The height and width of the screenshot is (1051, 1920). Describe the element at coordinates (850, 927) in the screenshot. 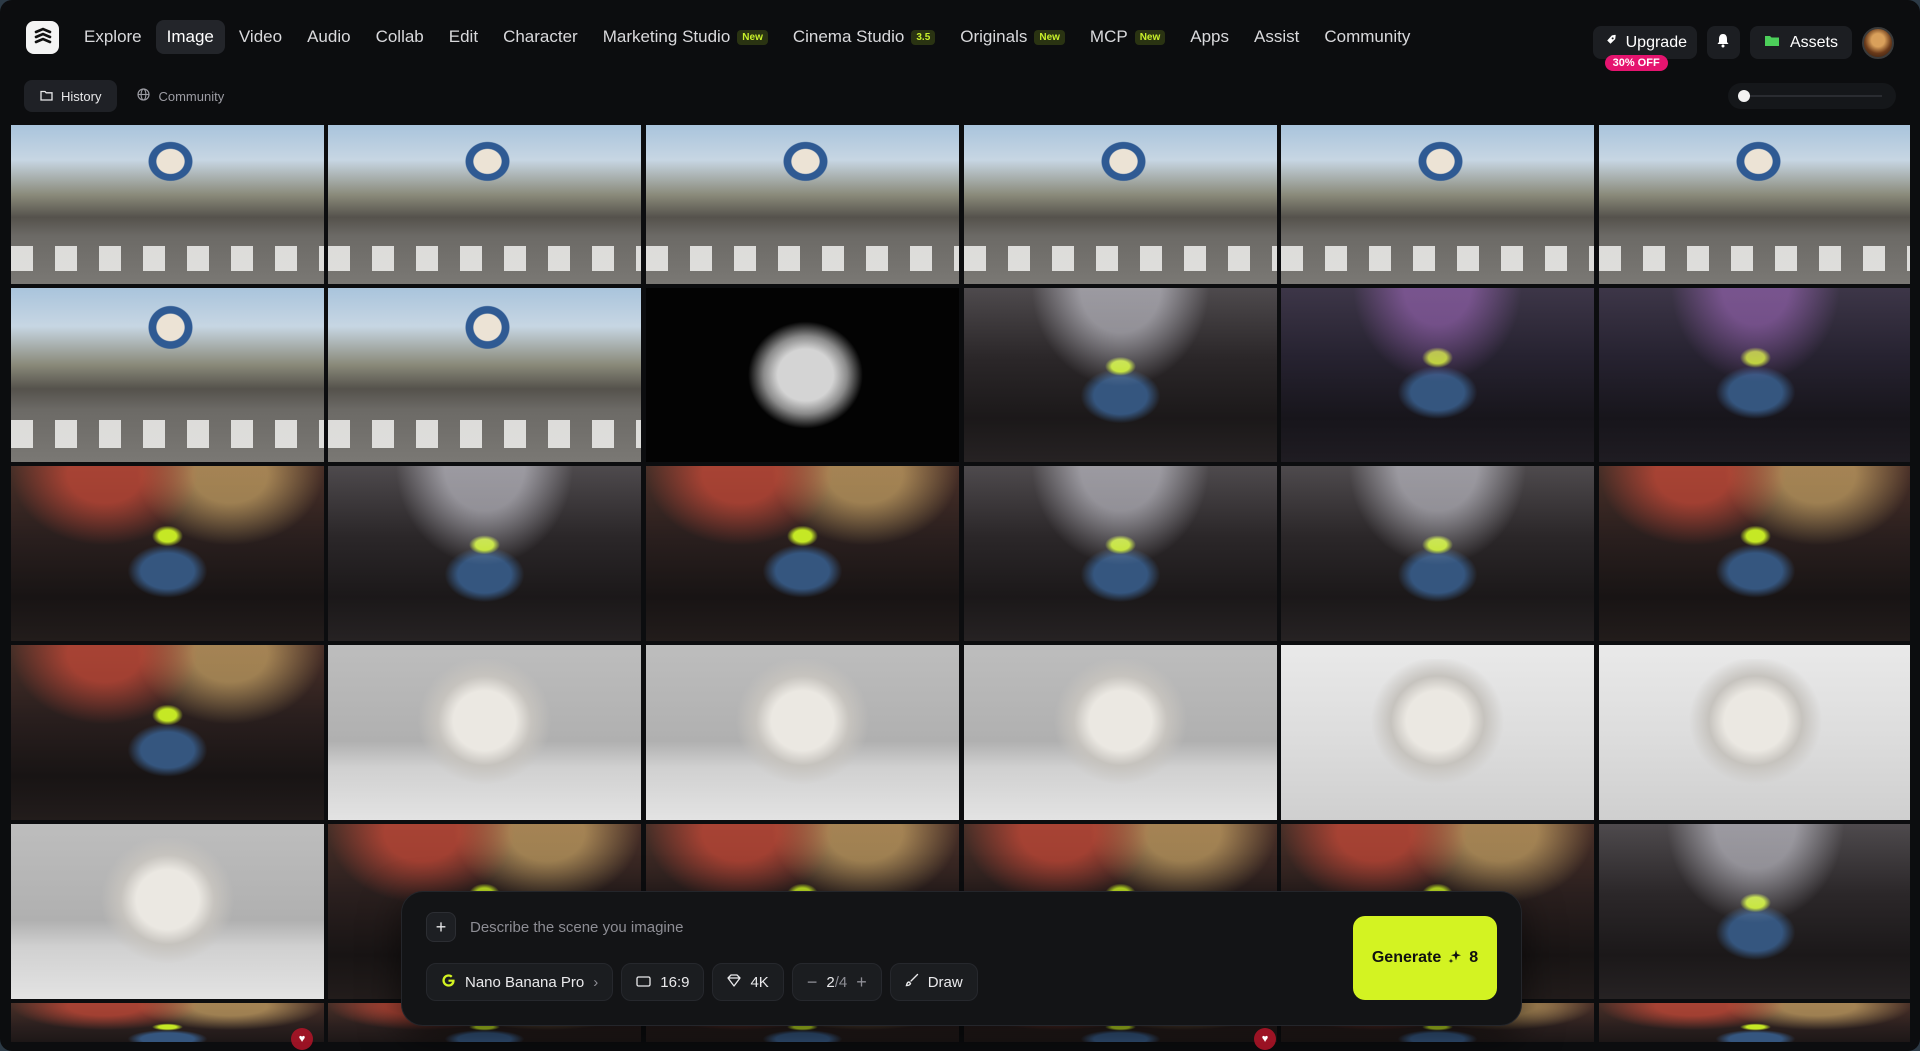

I see `prompt-input` at that location.